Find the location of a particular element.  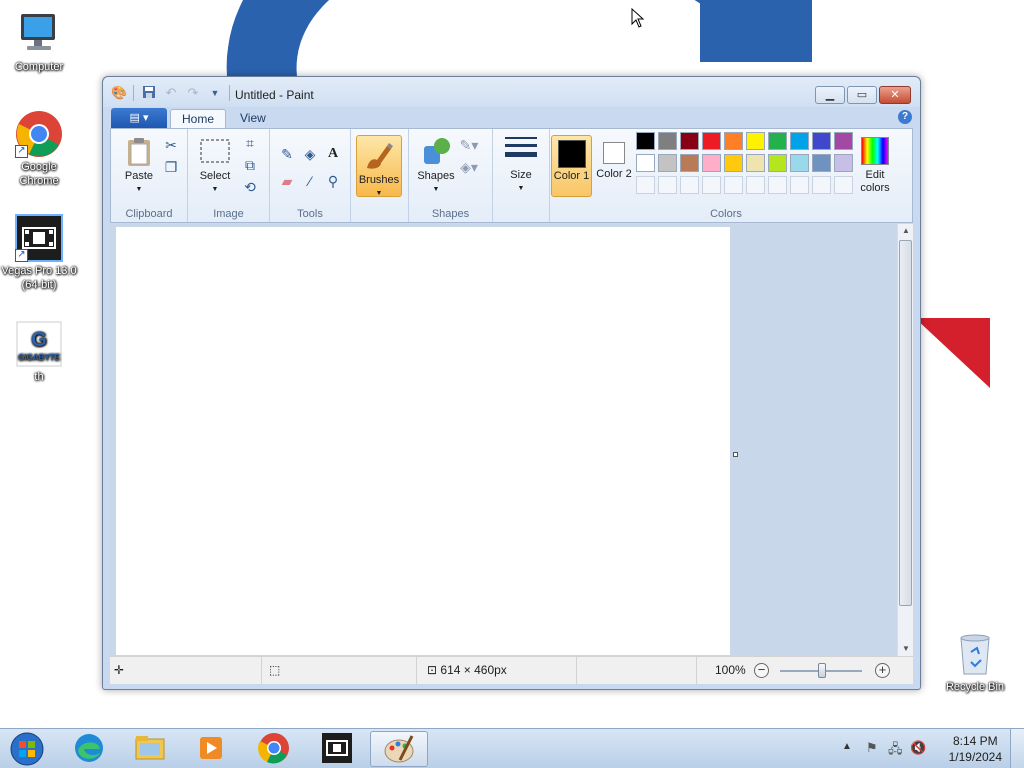

network-icon: 🖧 is located at coordinates (895, 751).